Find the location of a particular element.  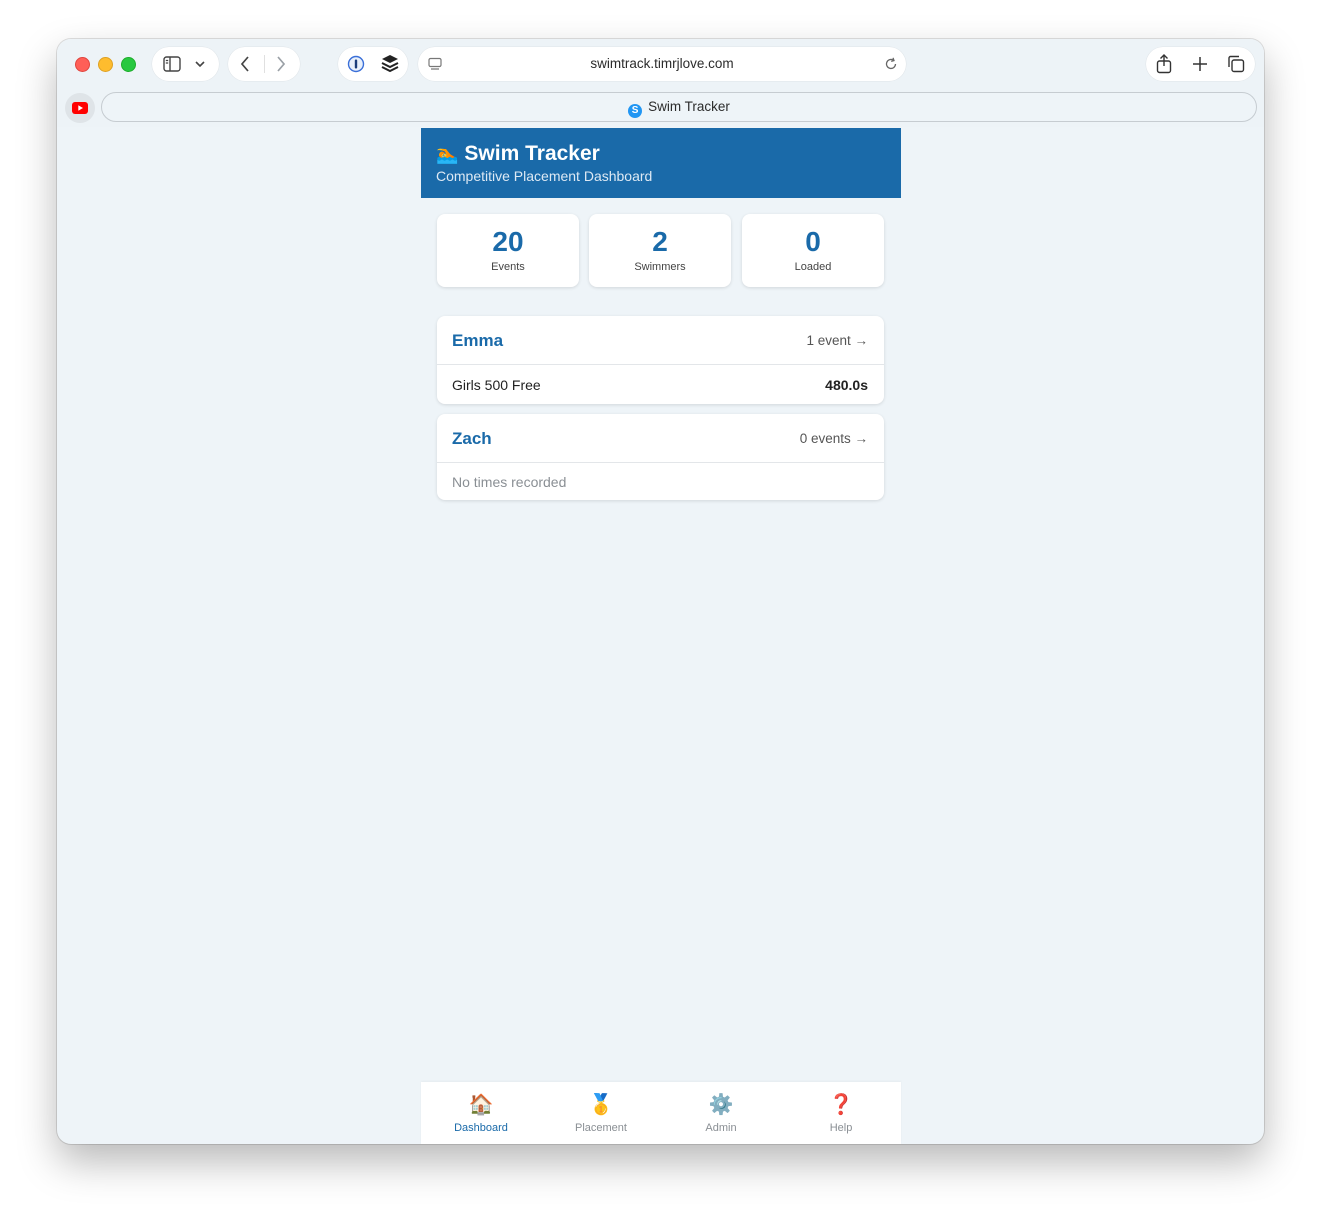

history-nav-group is located at coordinates (264, 64).